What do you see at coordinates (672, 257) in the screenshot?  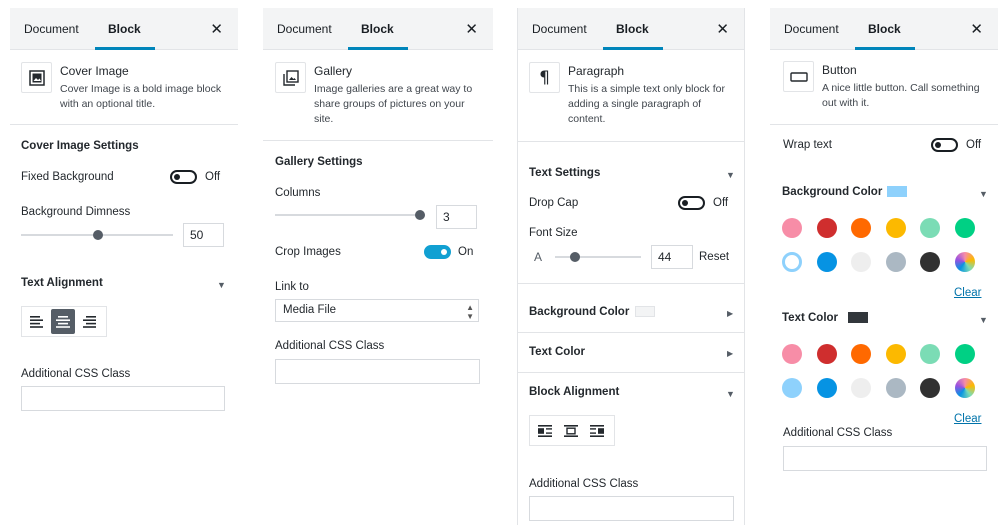 I see `font-size-number-input: 44` at bounding box center [672, 257].